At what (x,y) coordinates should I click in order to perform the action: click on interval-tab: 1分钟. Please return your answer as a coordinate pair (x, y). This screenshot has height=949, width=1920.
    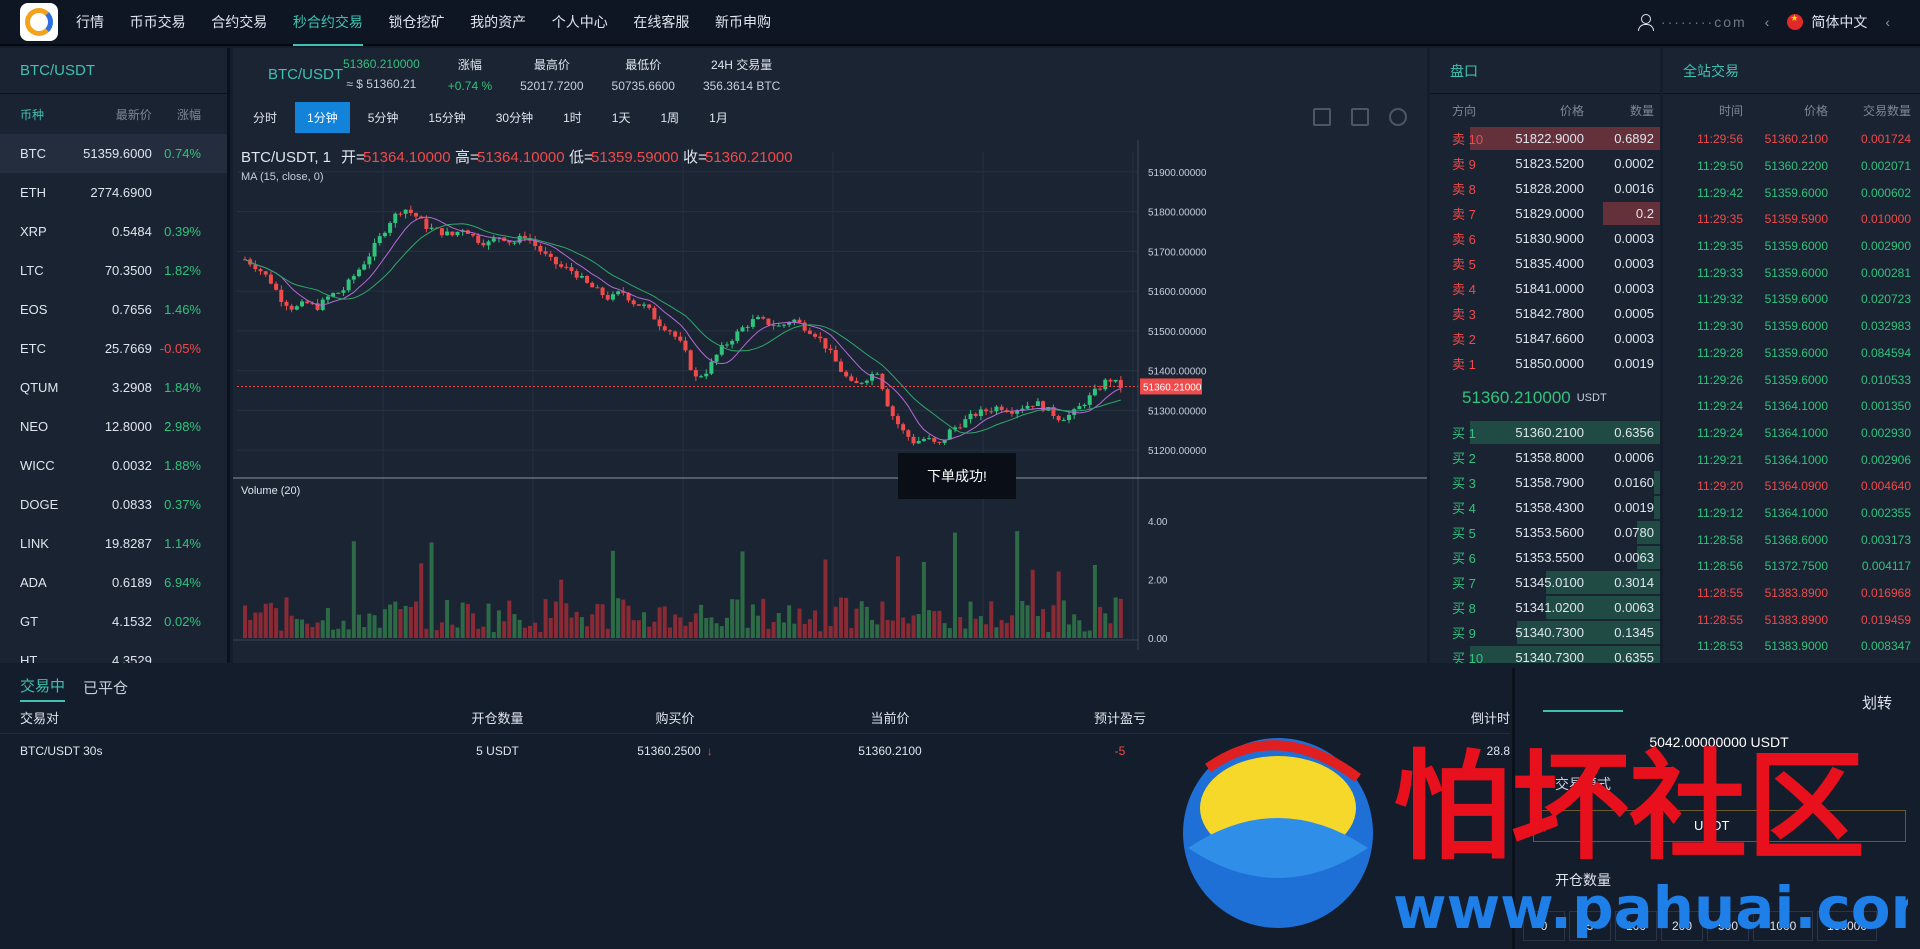
    Looking at the image, I should click on (322, 117).